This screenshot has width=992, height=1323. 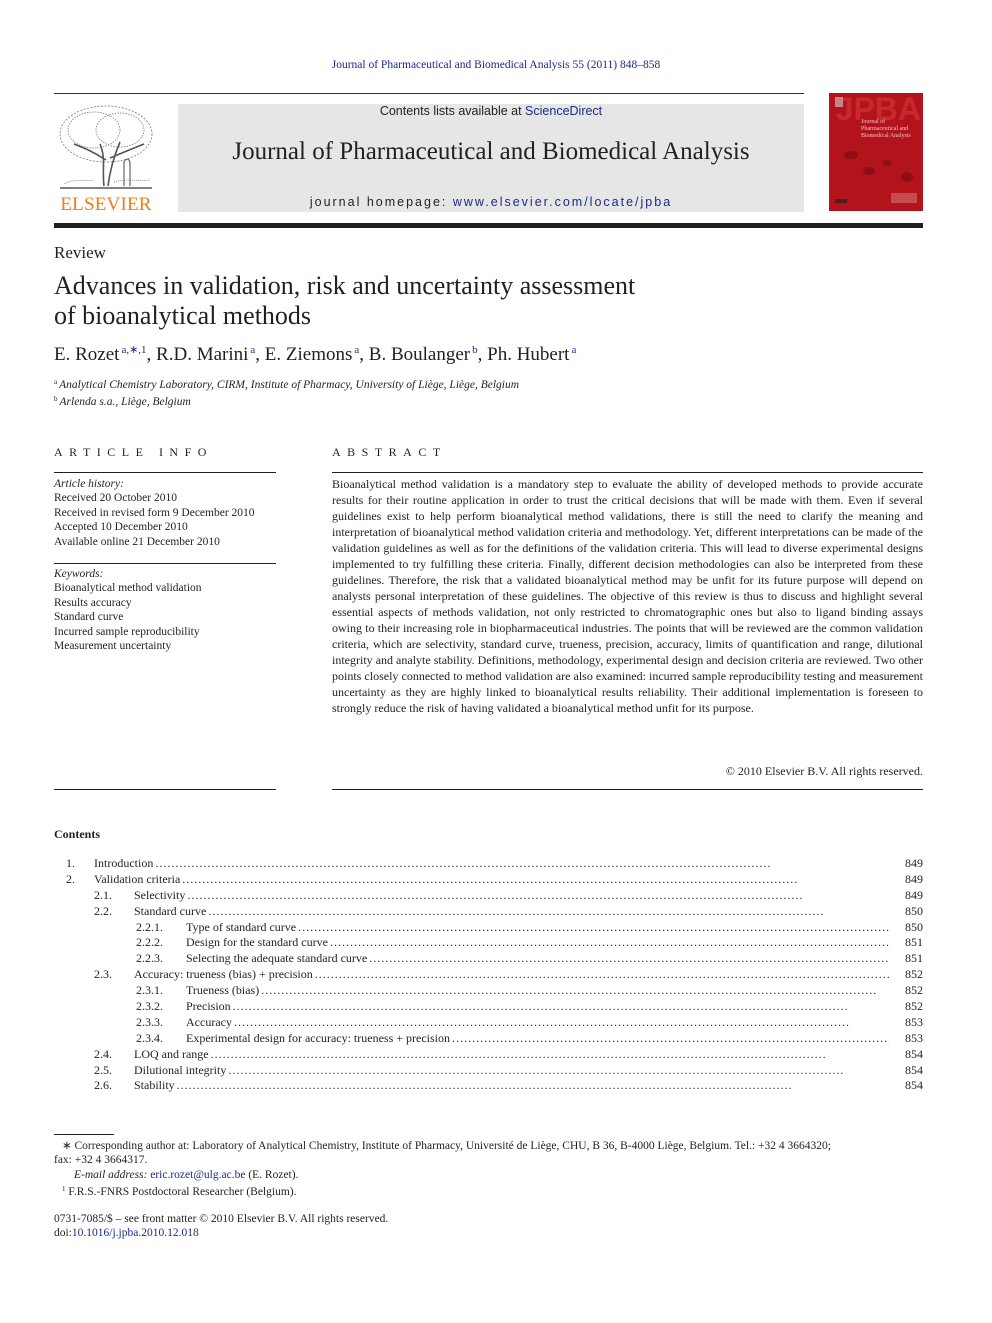 I want to click on author: E. Ziemons a, so click(x=312, y=354).